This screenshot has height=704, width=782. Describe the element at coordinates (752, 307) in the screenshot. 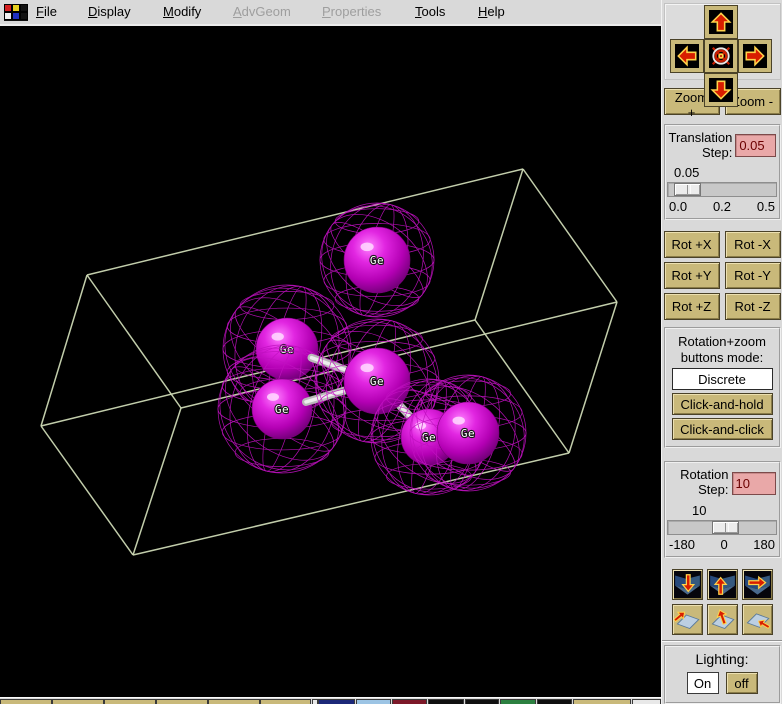

I see `rot-minus-z-button: Rot -Z` at that location.